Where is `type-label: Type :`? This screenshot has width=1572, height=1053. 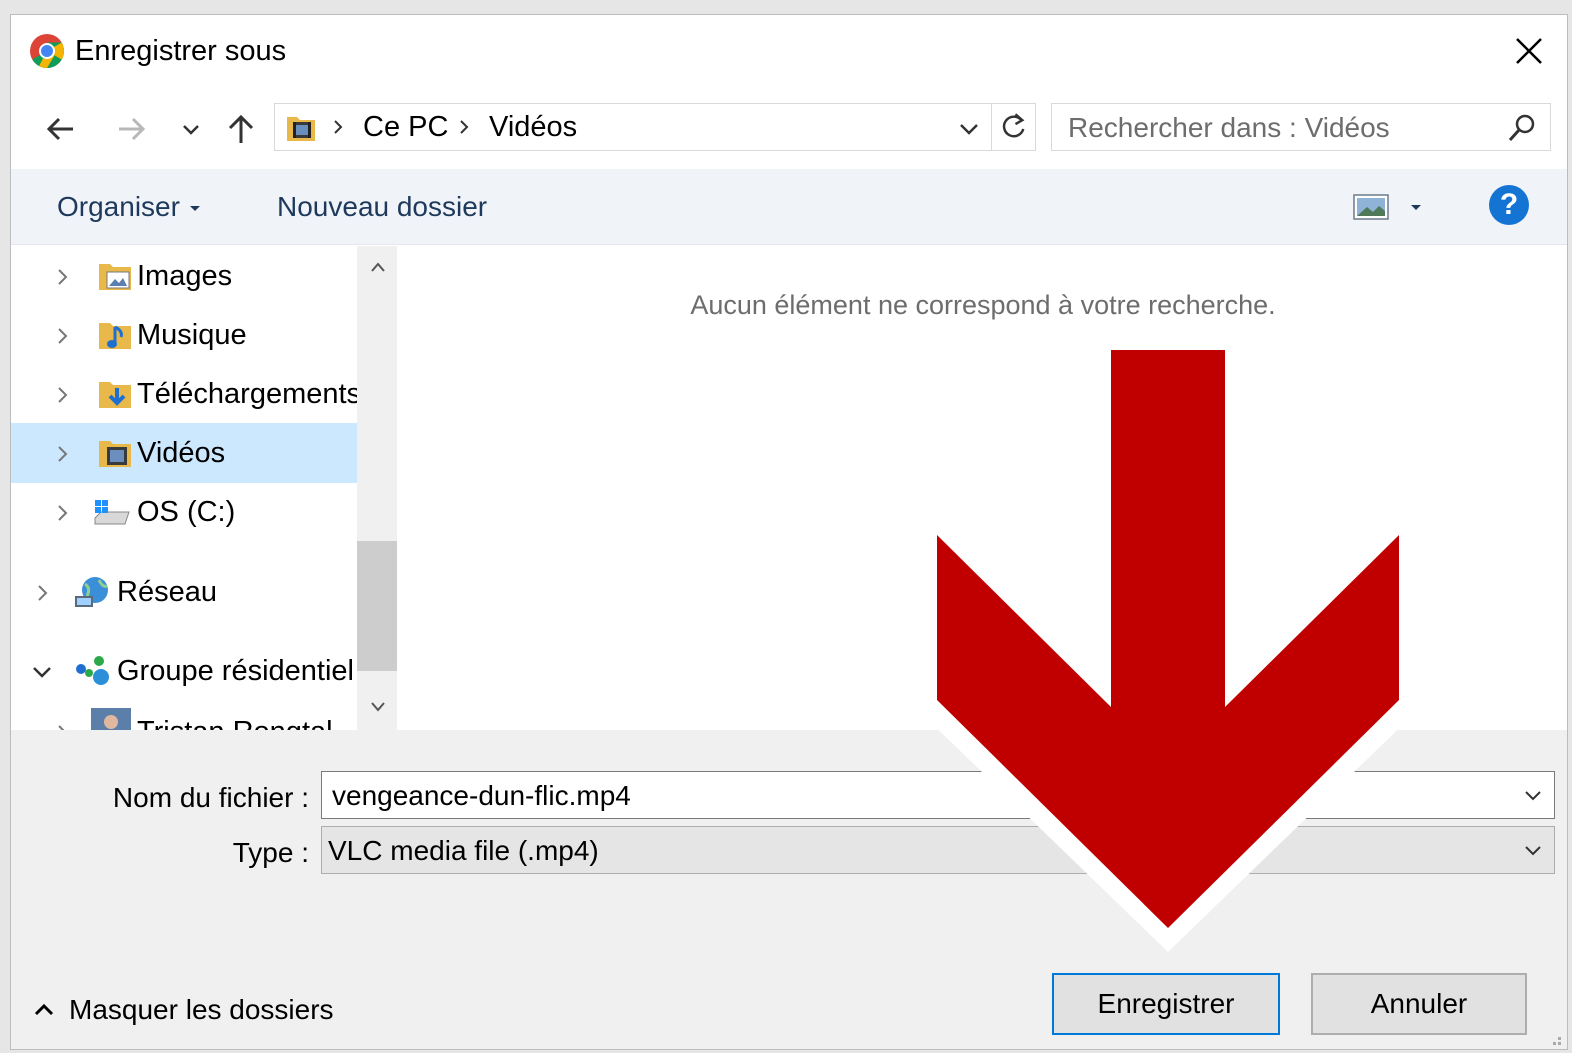
type-label: Type : is located at coordinates (270, 852).